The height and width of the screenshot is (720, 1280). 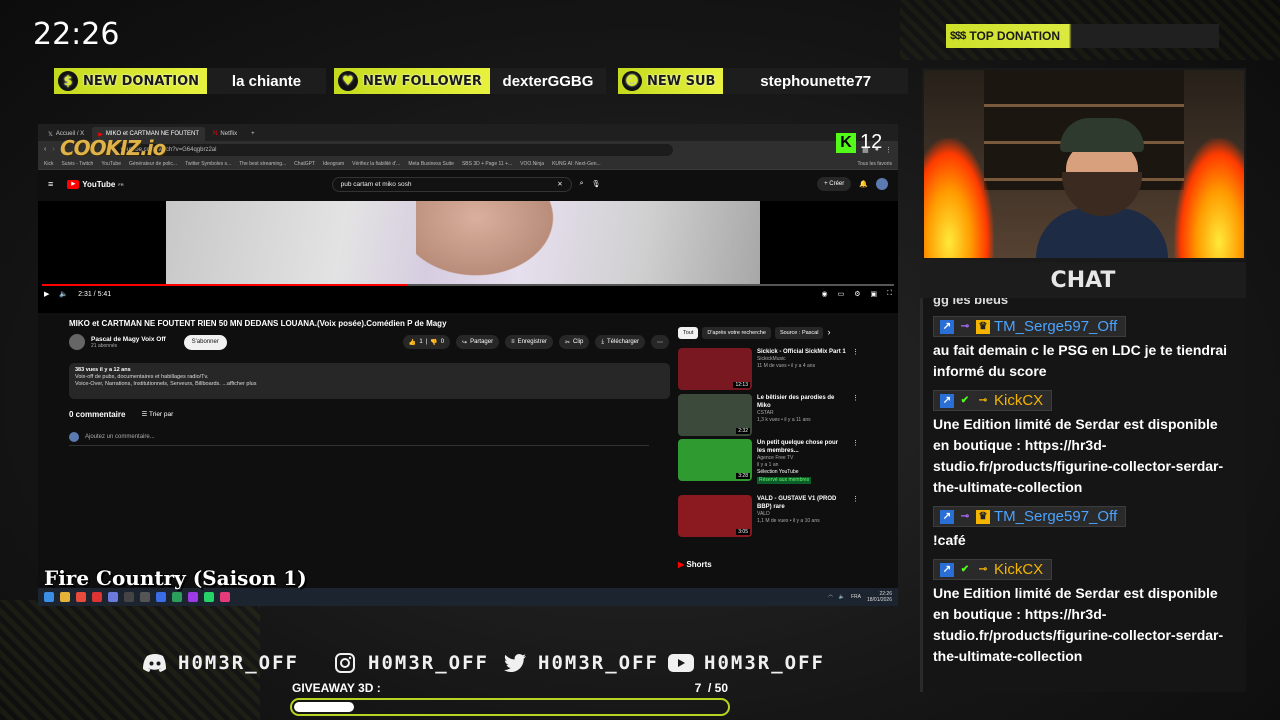 I want to click on youtube-logo: ▶ YouTube FR, so click(x=95, y=184).